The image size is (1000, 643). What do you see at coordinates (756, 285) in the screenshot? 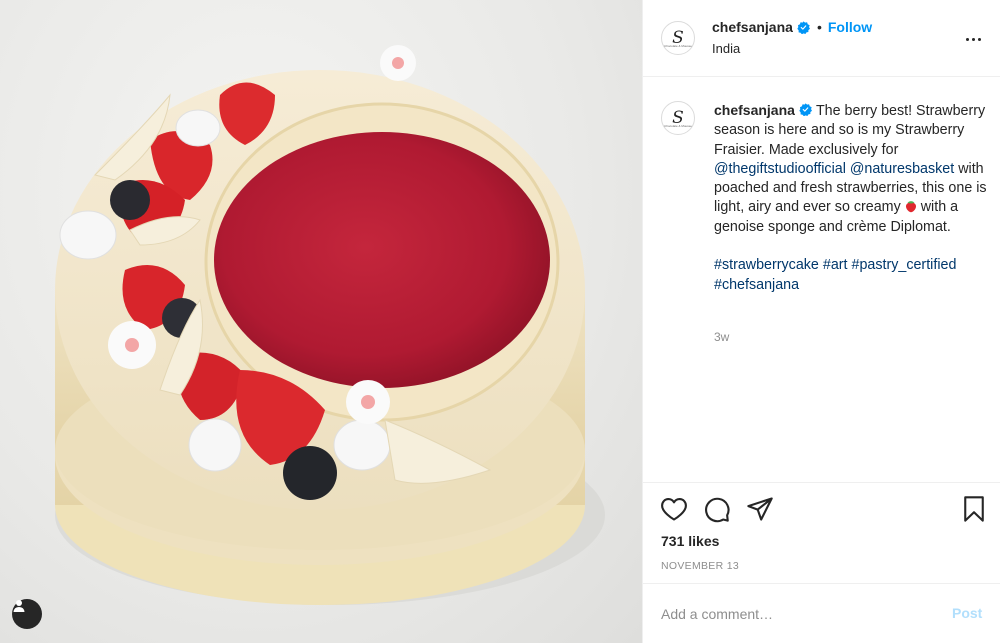
I see `hashtag-link: #chefsanjana` at bounding box center [756, 285].